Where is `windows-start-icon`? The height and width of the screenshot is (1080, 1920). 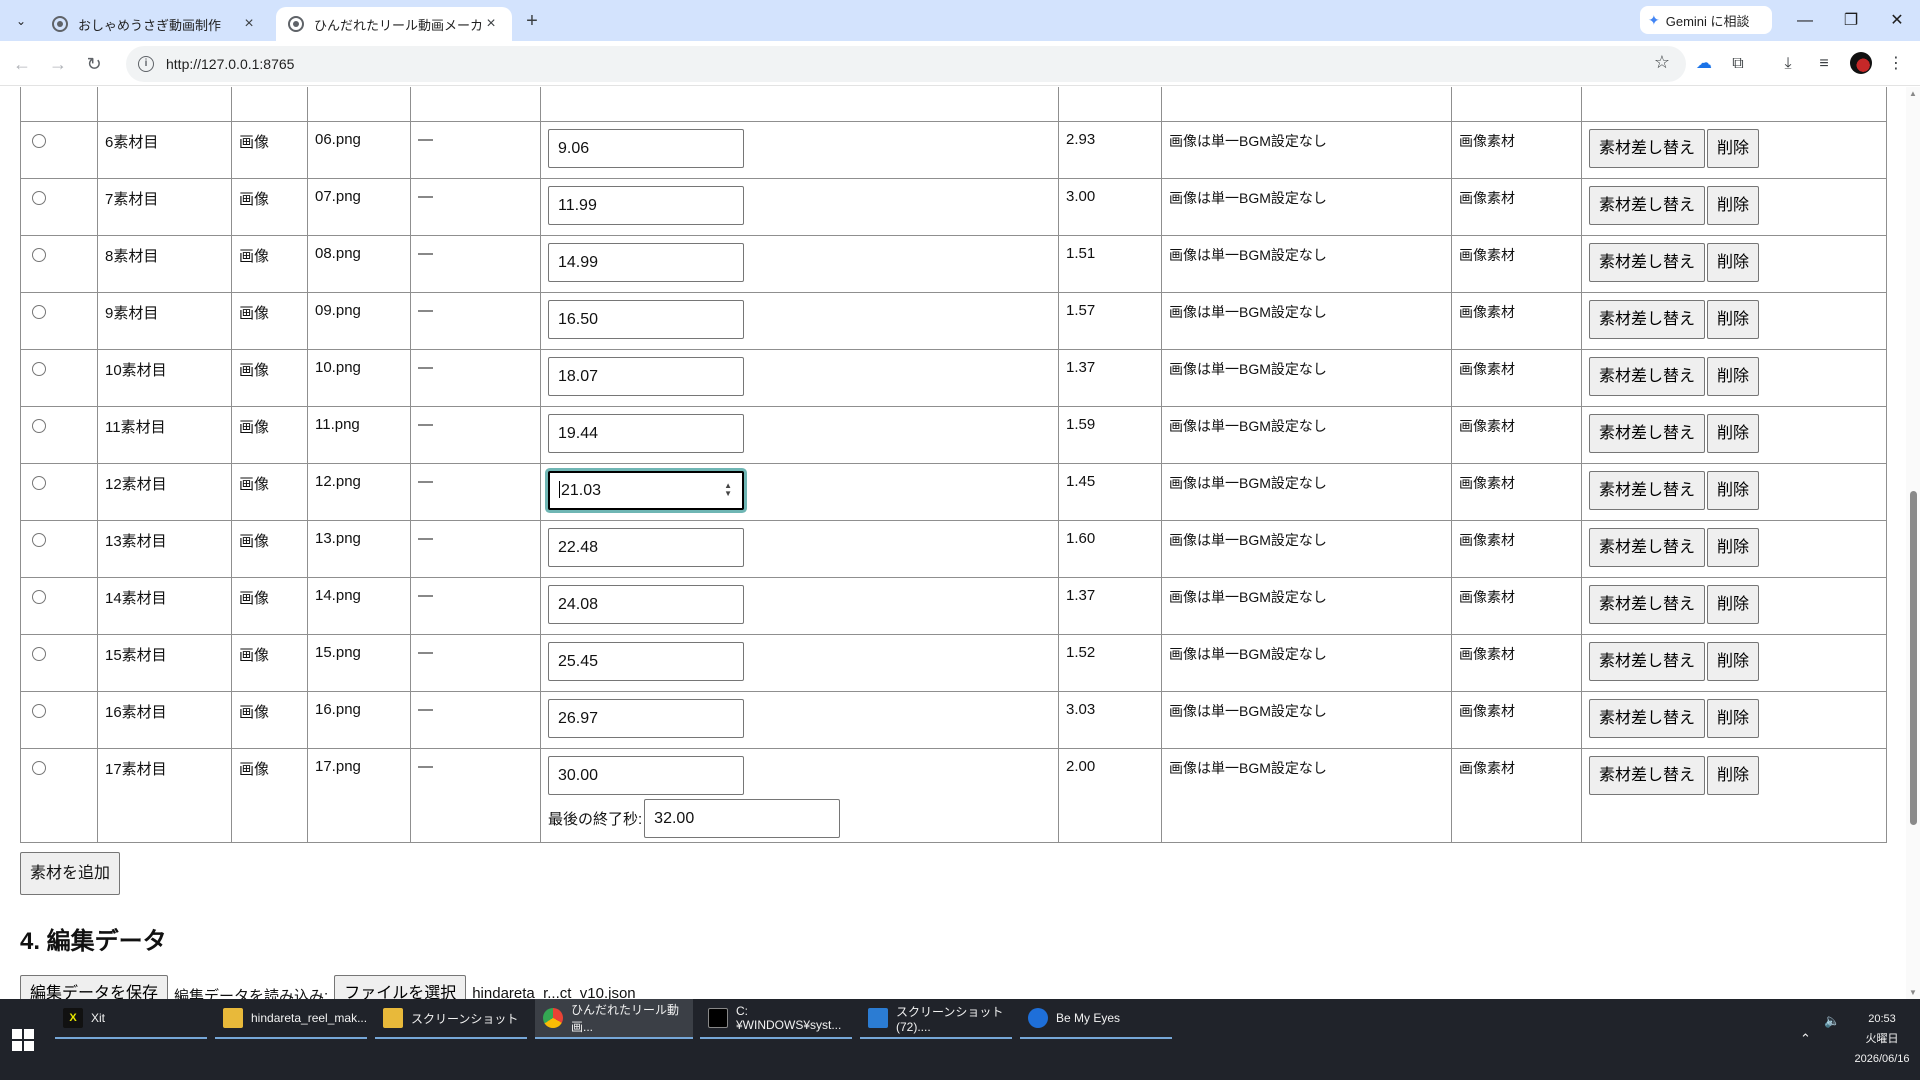 windows-start-icon is located at coordinates (23, 1040).